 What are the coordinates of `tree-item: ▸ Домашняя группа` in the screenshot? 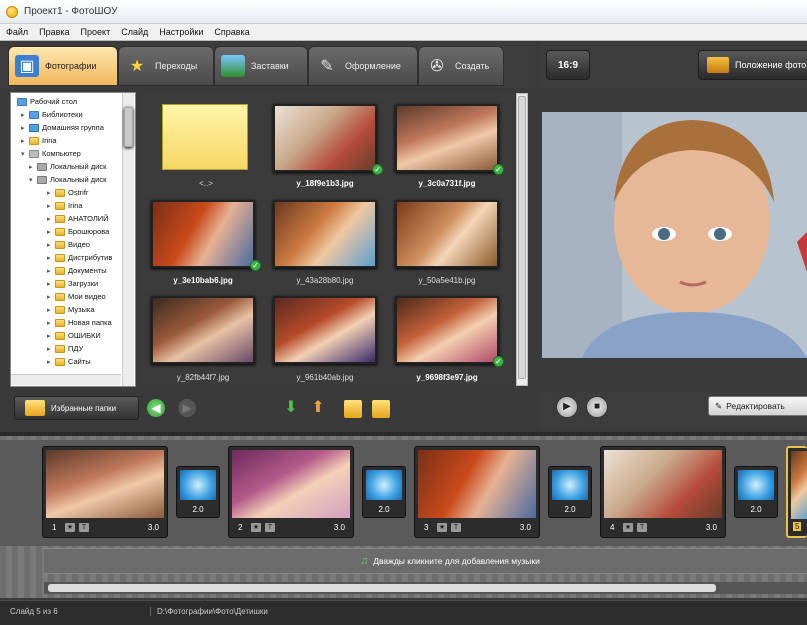 It's located at (62, 127).